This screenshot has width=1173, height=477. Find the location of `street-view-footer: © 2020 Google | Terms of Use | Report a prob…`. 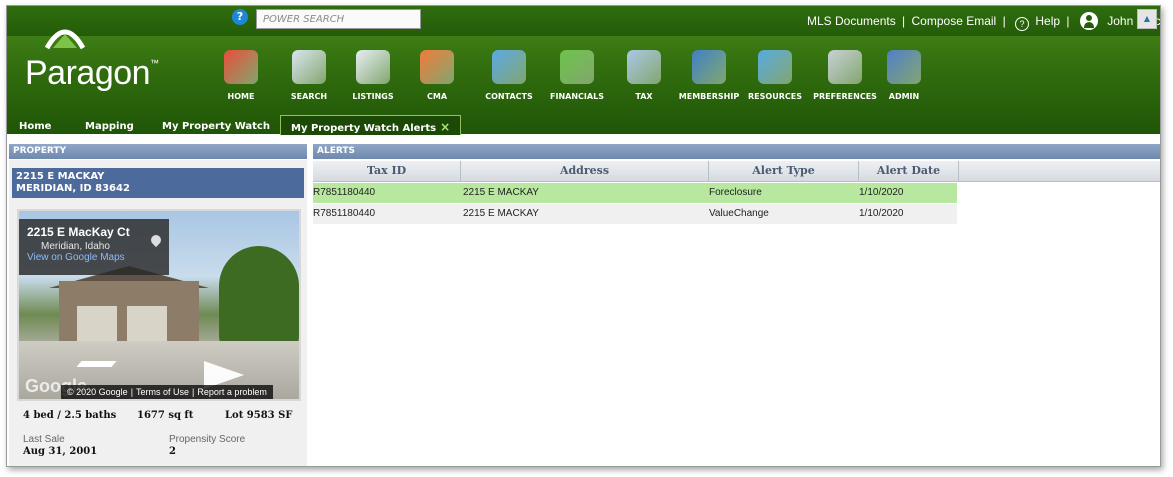

street-view-footer: © 2020 Google | Terms of Use | Report a prob… is located at coordinates (167, 392).